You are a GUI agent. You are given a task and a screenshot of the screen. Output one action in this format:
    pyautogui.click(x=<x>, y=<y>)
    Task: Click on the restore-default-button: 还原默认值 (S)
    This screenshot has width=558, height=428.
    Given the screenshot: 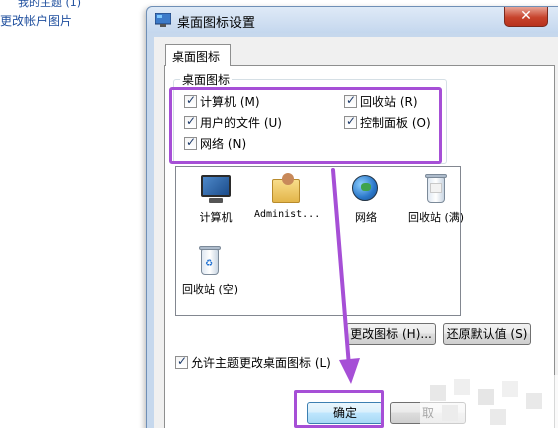 What is the action you would take?
    pyautogui.click(x=487, y=334)
    